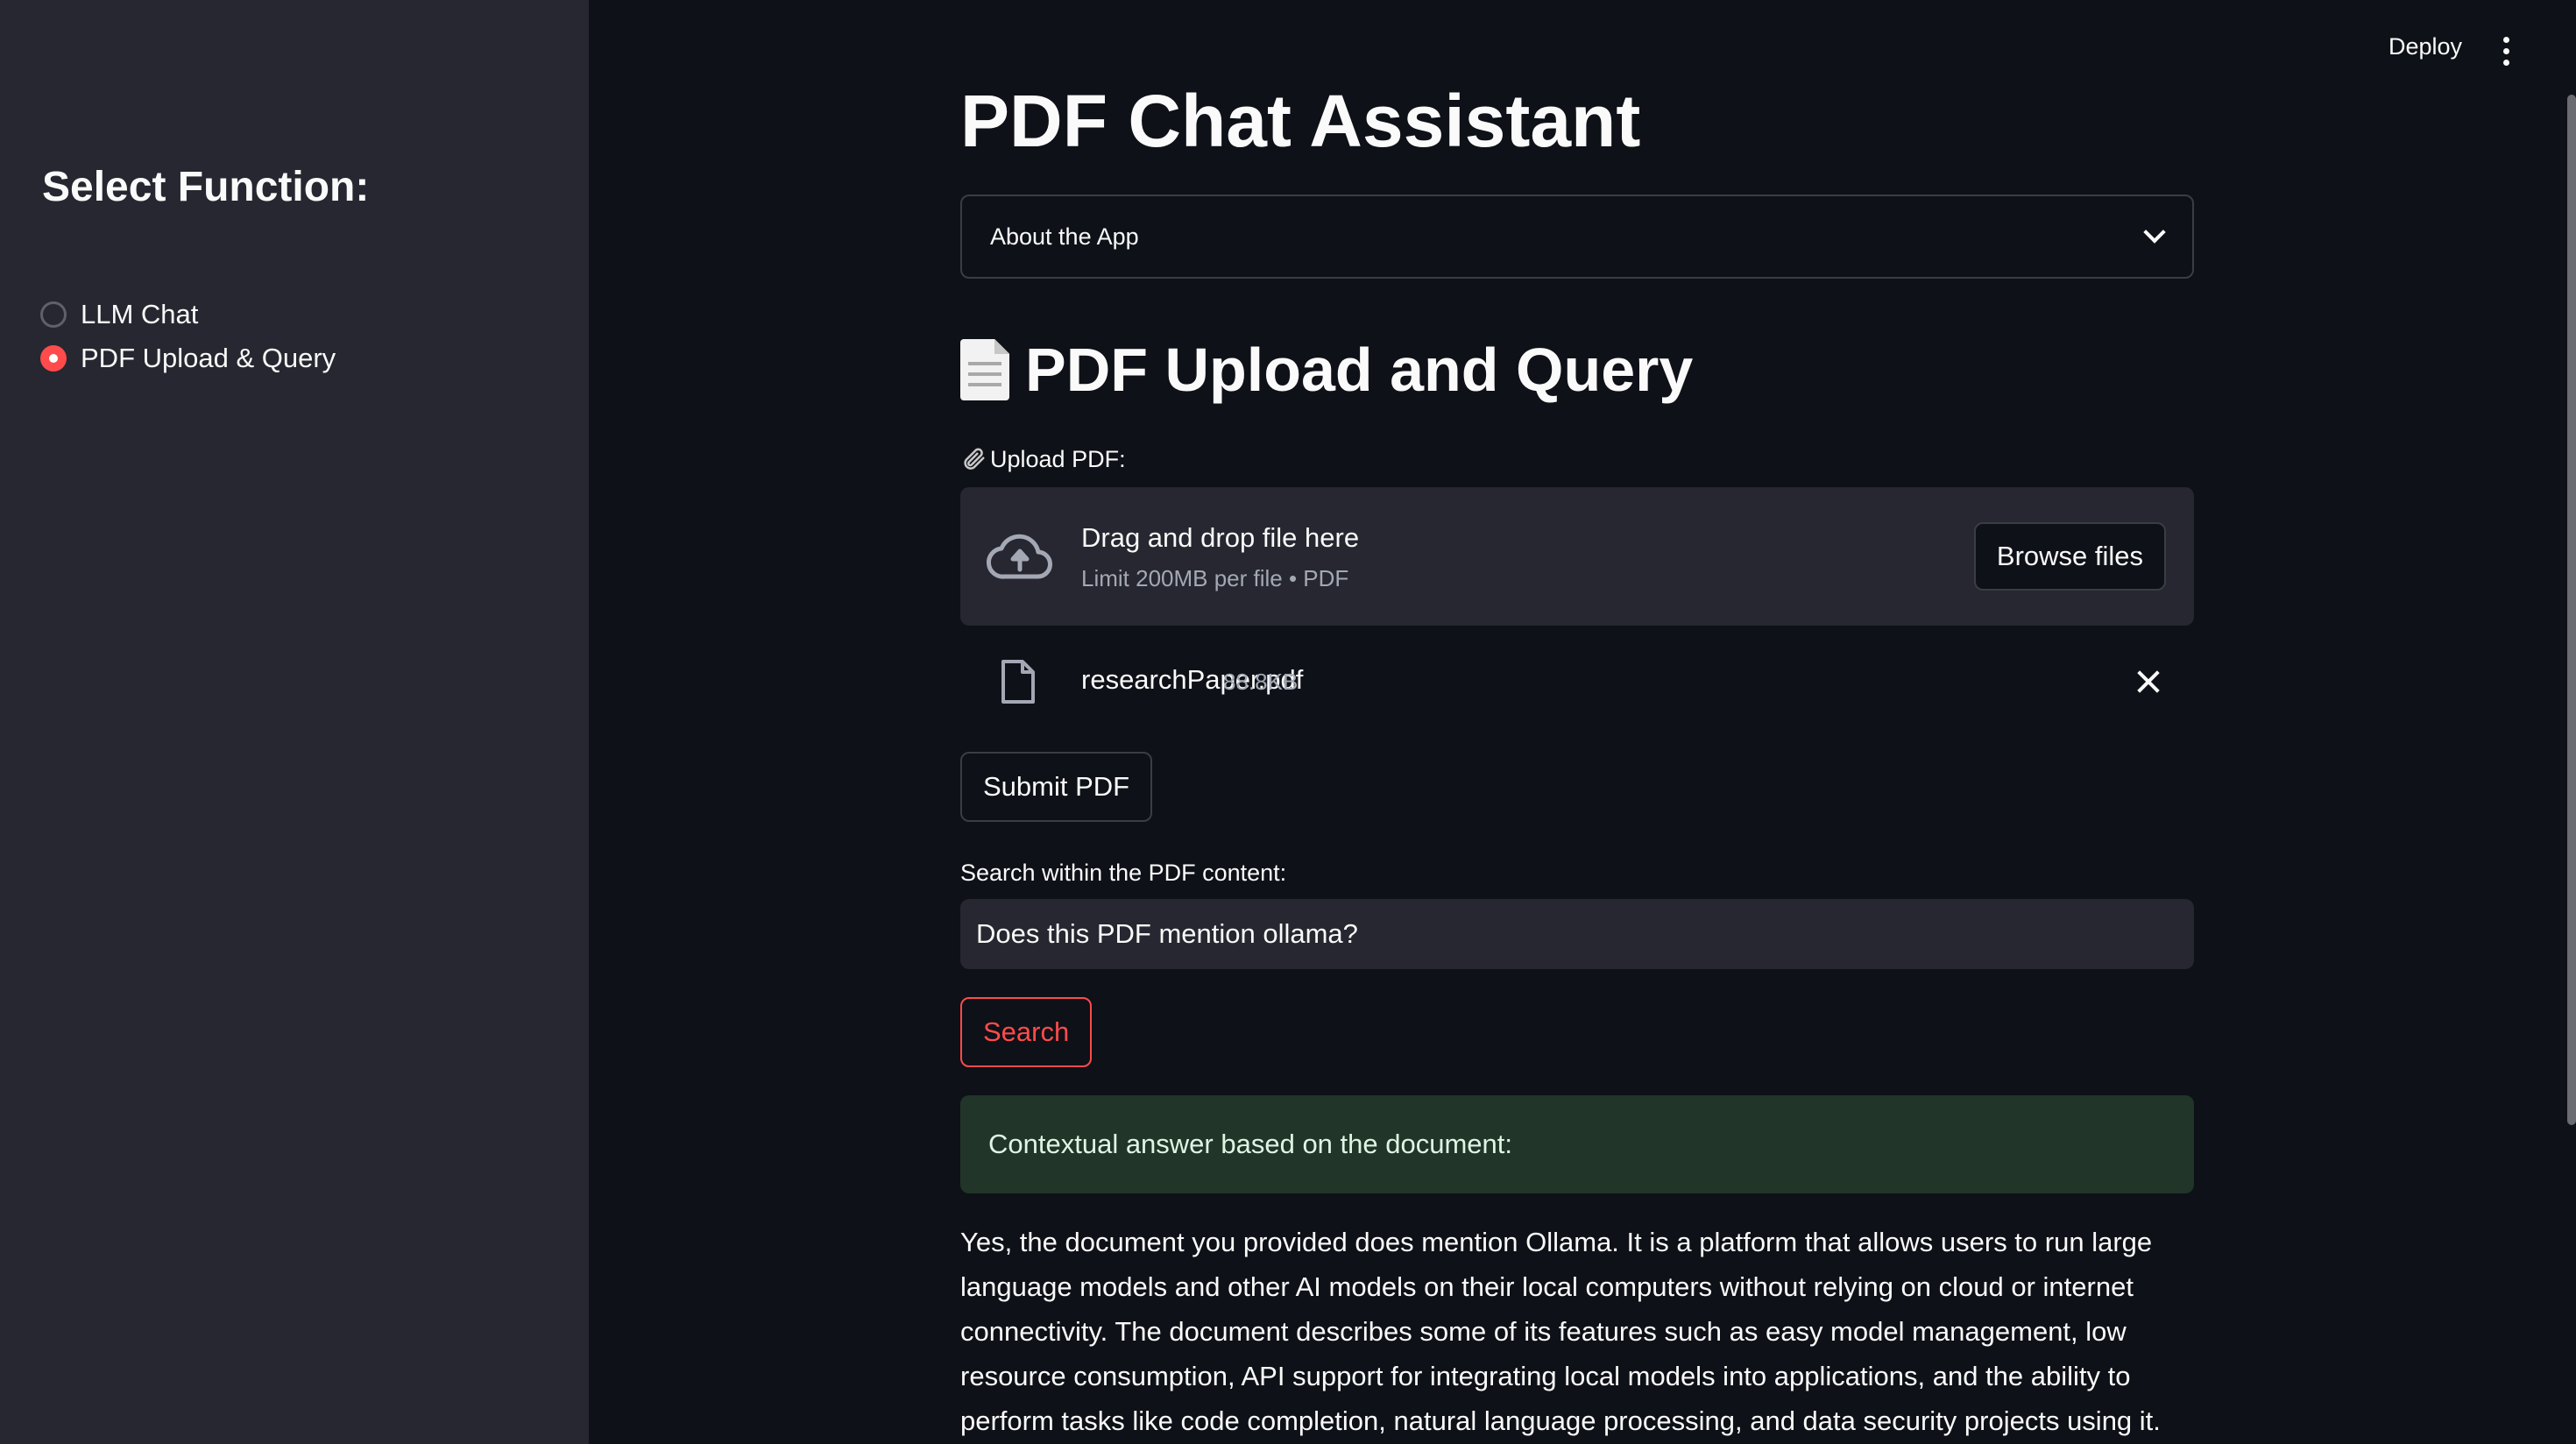  I want to click on sidebar-title: Select Function:, so click(206, 187).